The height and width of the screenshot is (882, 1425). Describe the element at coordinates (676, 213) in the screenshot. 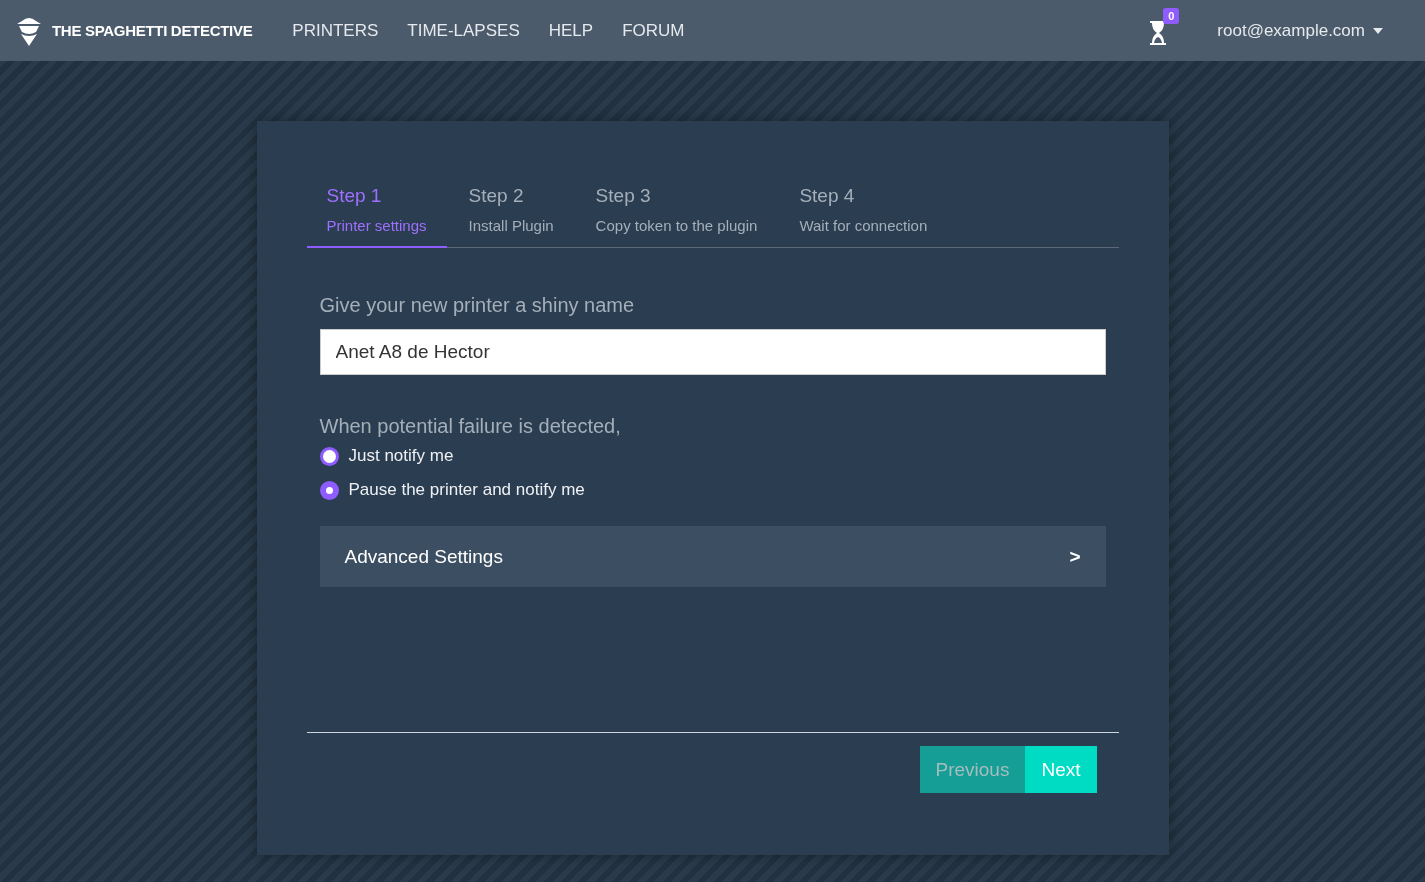

I see `step-tab: Step 3 Copy token to the plugin` at that location.